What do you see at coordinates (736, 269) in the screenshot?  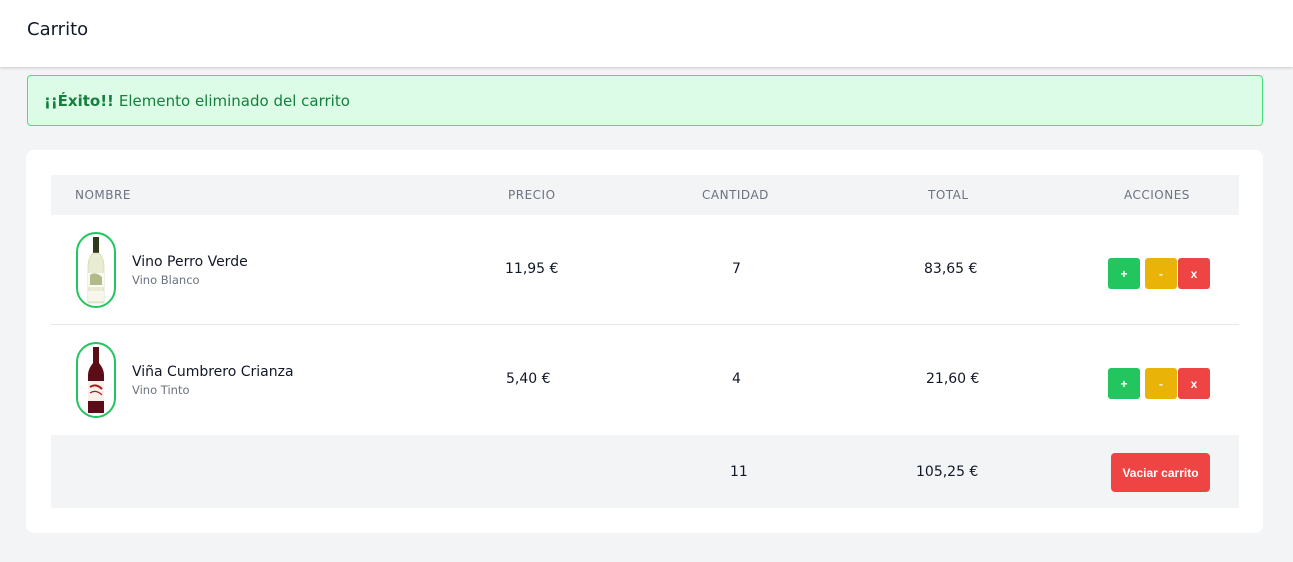 I see `product-quantity: 7` at bounding box center [736, 269].